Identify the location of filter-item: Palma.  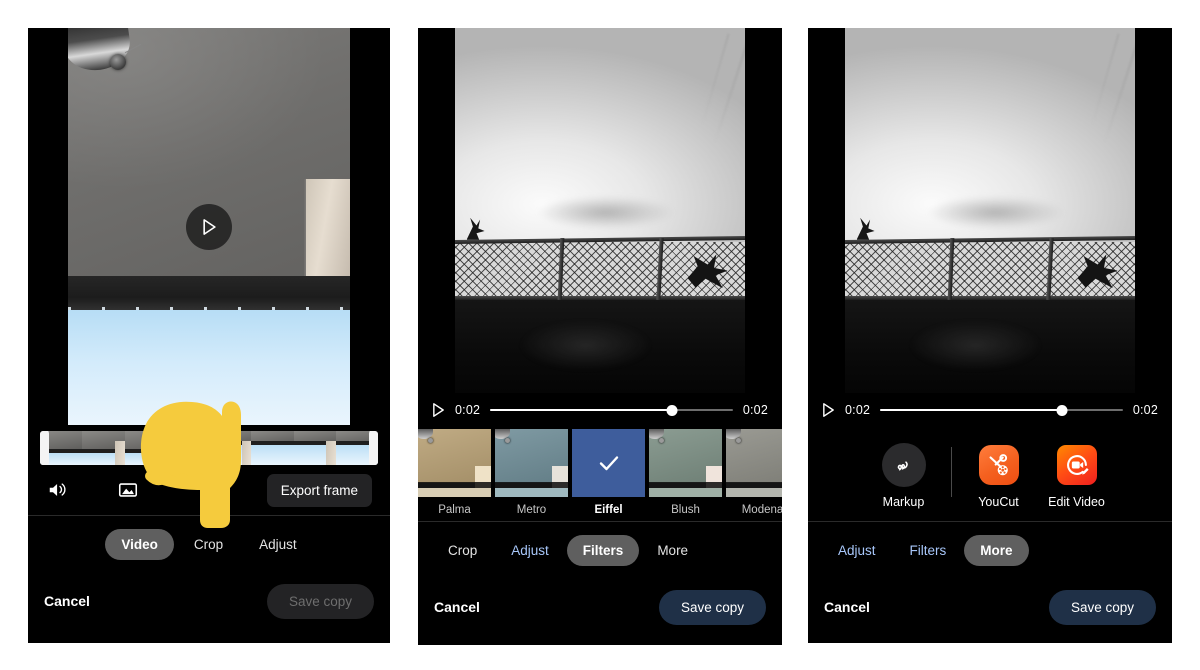
(454, 475).